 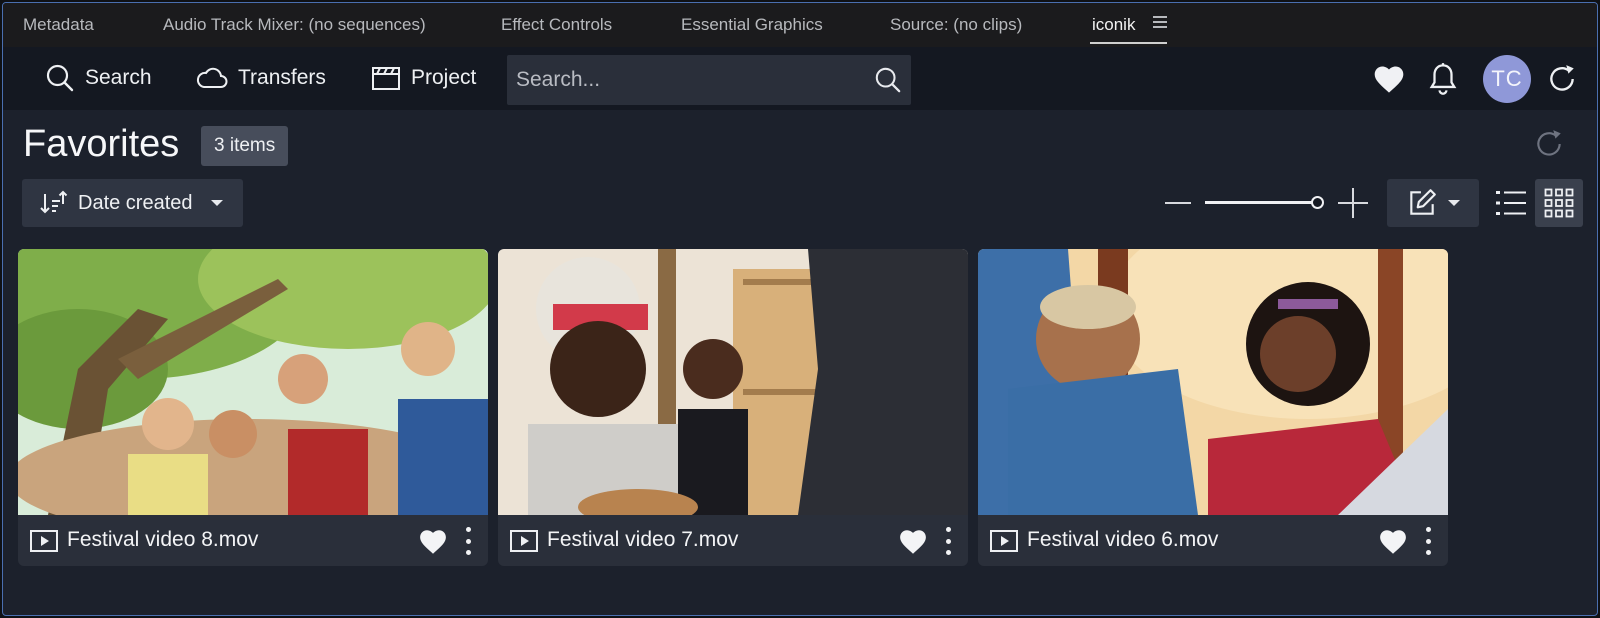 I want to click on asset-card-footer: Festival video 6.mov, so click(x=1213, y=540).